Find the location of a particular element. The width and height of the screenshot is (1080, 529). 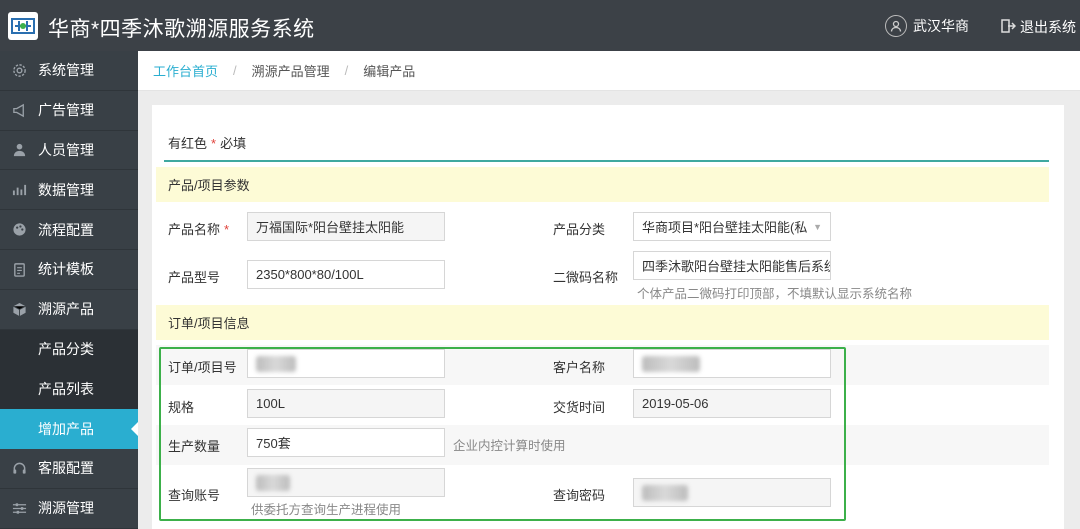

product-name-label: 产品名称 * is located at coordinates (200, 228).